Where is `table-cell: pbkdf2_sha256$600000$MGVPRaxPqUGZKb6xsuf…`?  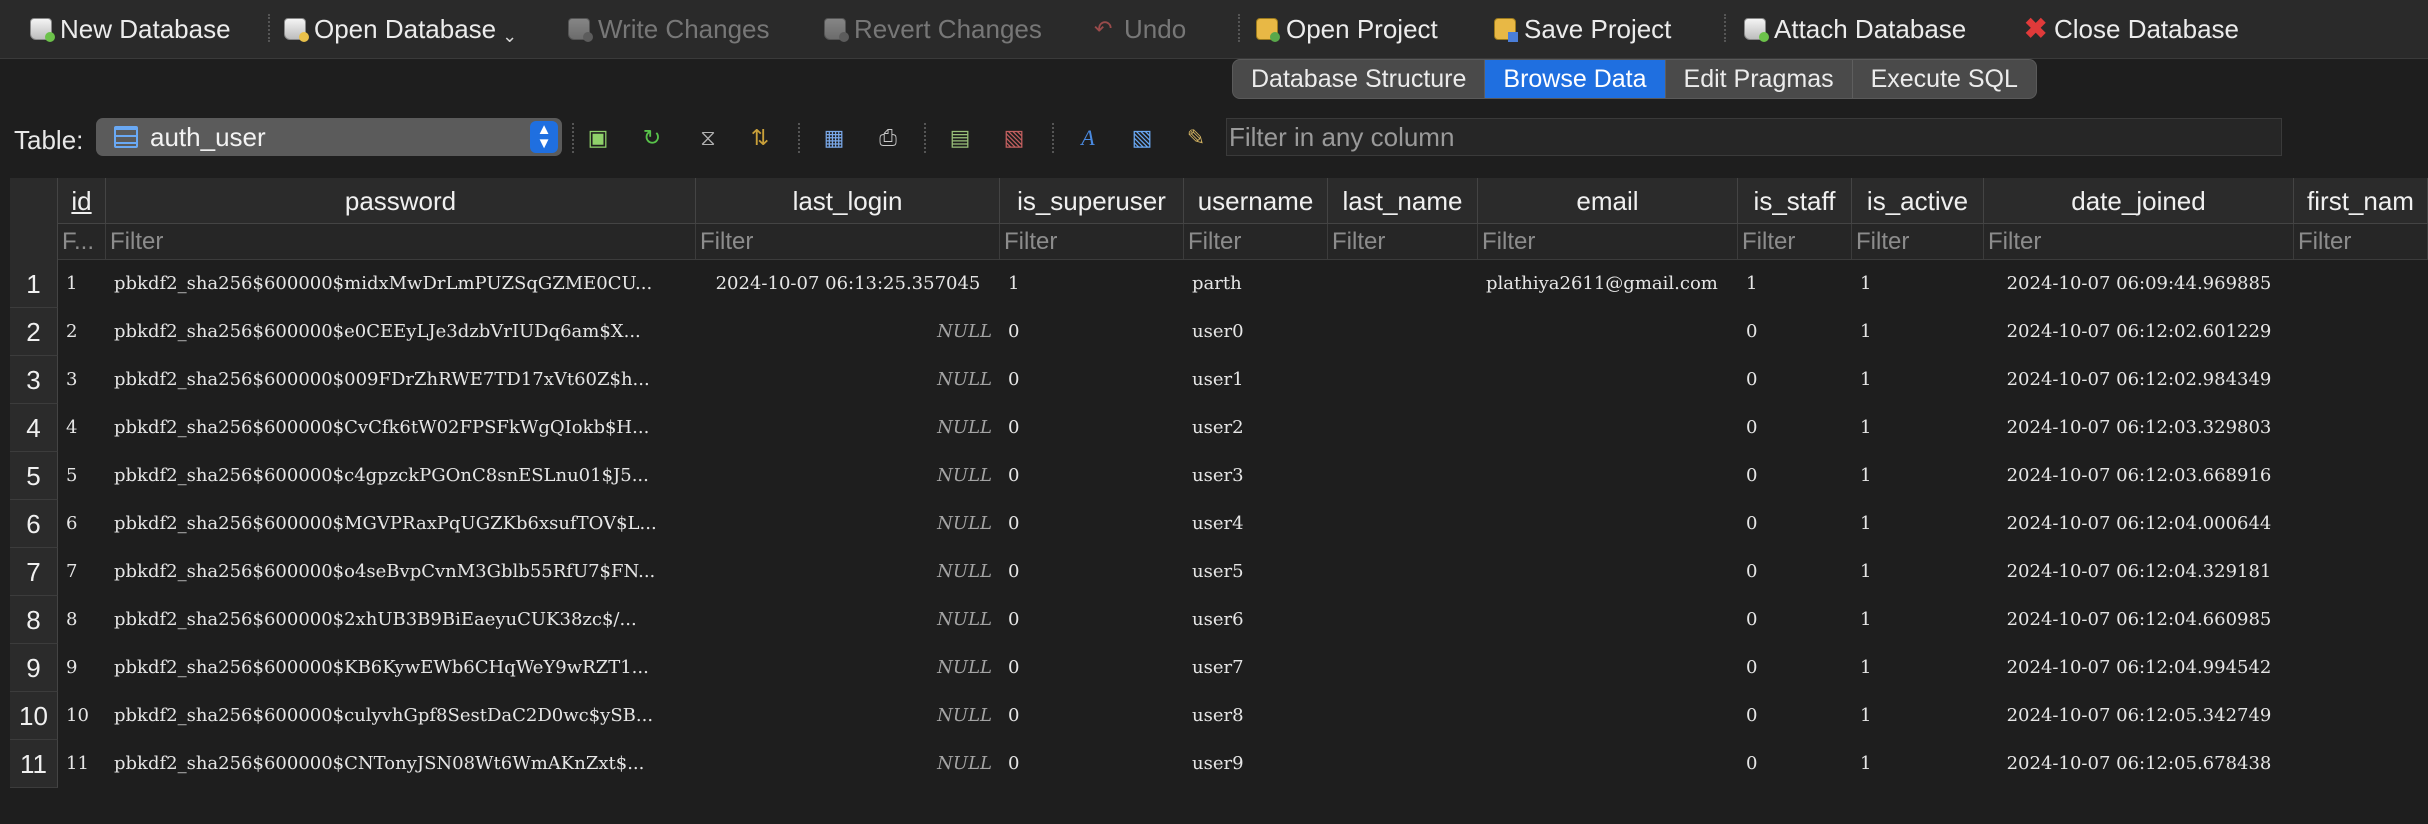
table-cell: pbkdf2_sha256$600000$MGVPRaxPqUGZKb6xsuf… is located at coordinates (401, 524).